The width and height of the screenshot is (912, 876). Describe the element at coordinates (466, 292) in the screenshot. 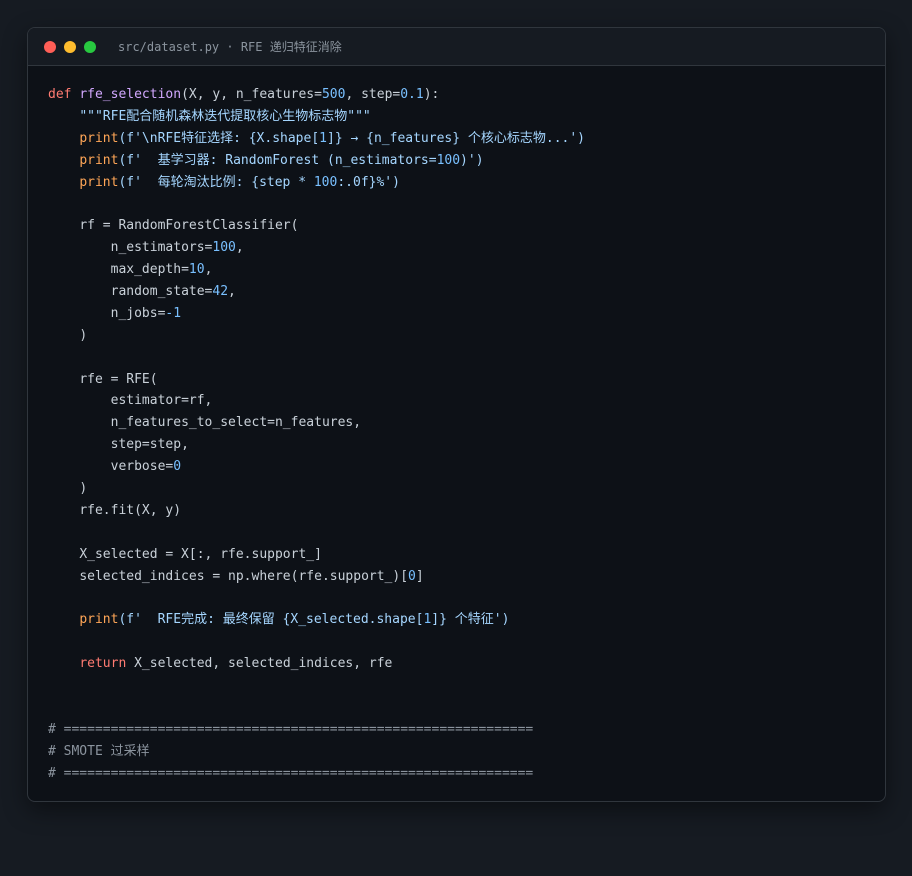

I see `code-line: random_state=42,` at that location.